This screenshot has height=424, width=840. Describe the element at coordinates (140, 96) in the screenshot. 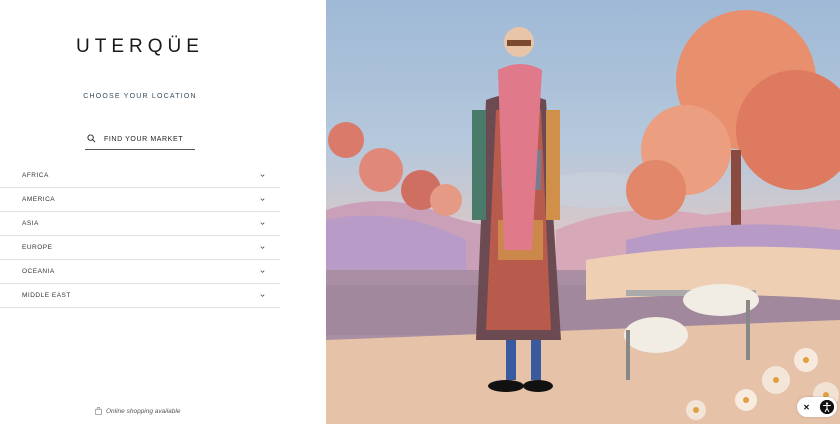

I see `choose-location-heading: CHOOSE YOUR LOCATION` at that location.